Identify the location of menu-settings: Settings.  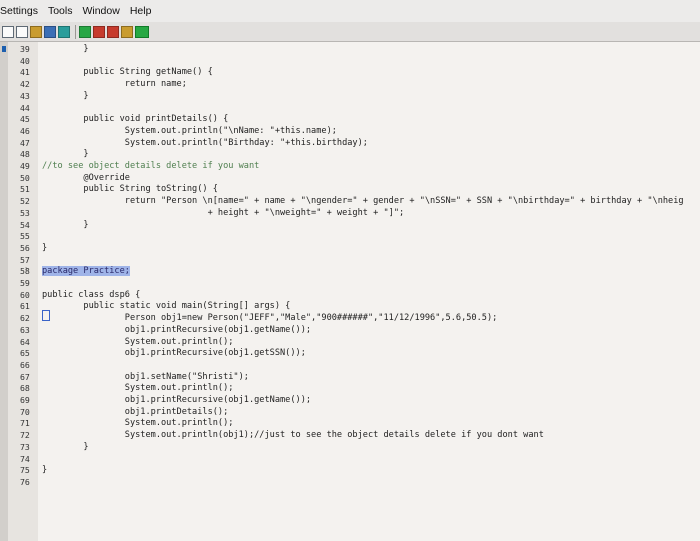
(19, 11).